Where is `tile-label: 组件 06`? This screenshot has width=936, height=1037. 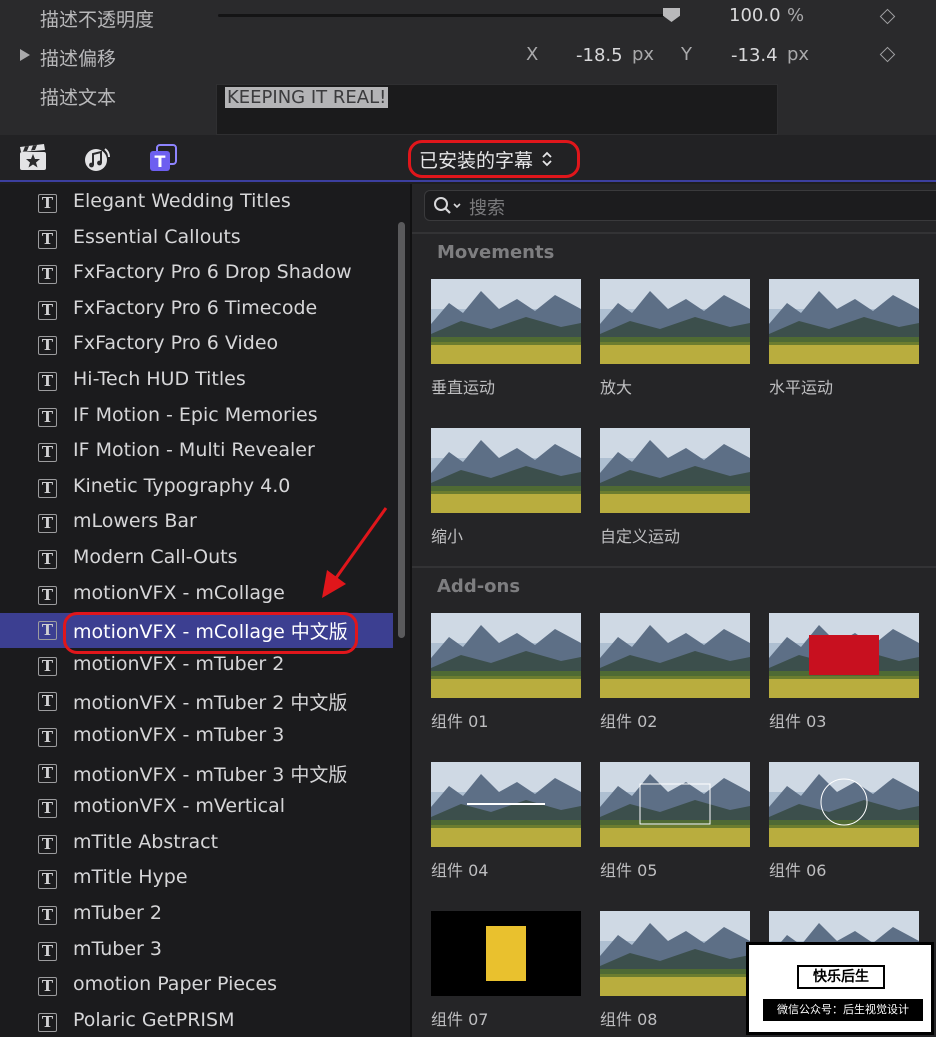 tile-label: 组件 06 is located at coordinates (798, 870).